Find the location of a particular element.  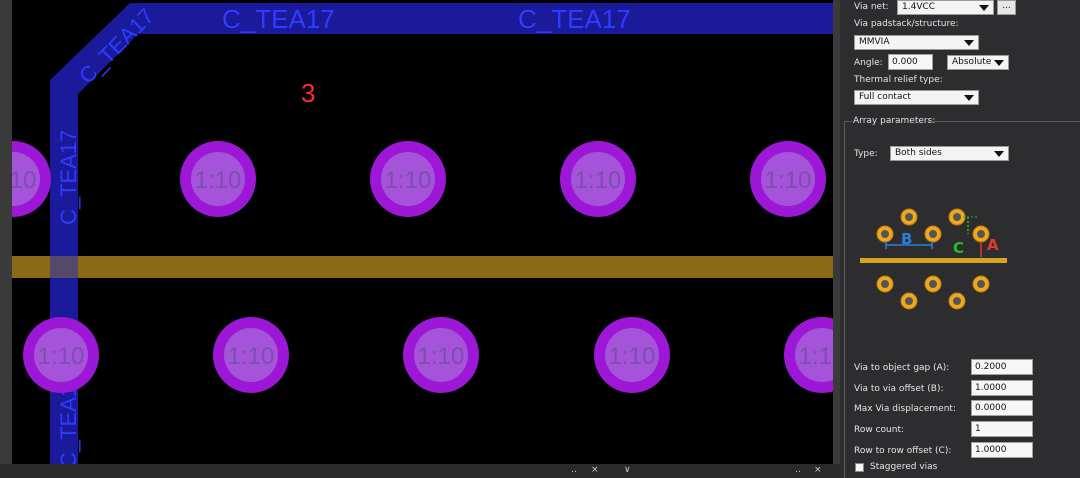

dimension-label-b: B is located at coordinates (906, 239).